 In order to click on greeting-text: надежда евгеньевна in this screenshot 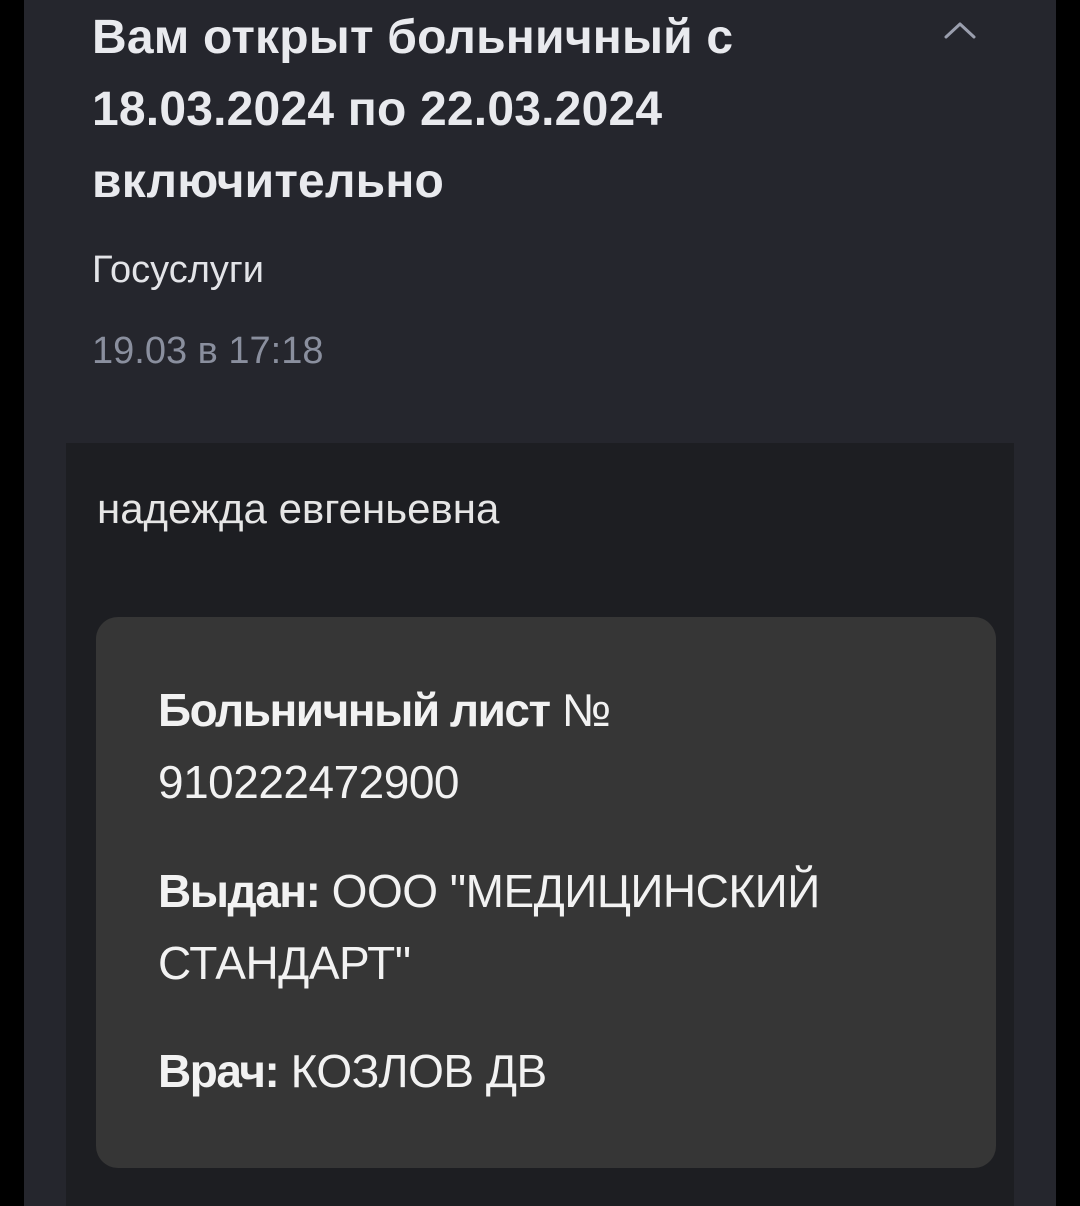, I will do `click(298, 508)`.